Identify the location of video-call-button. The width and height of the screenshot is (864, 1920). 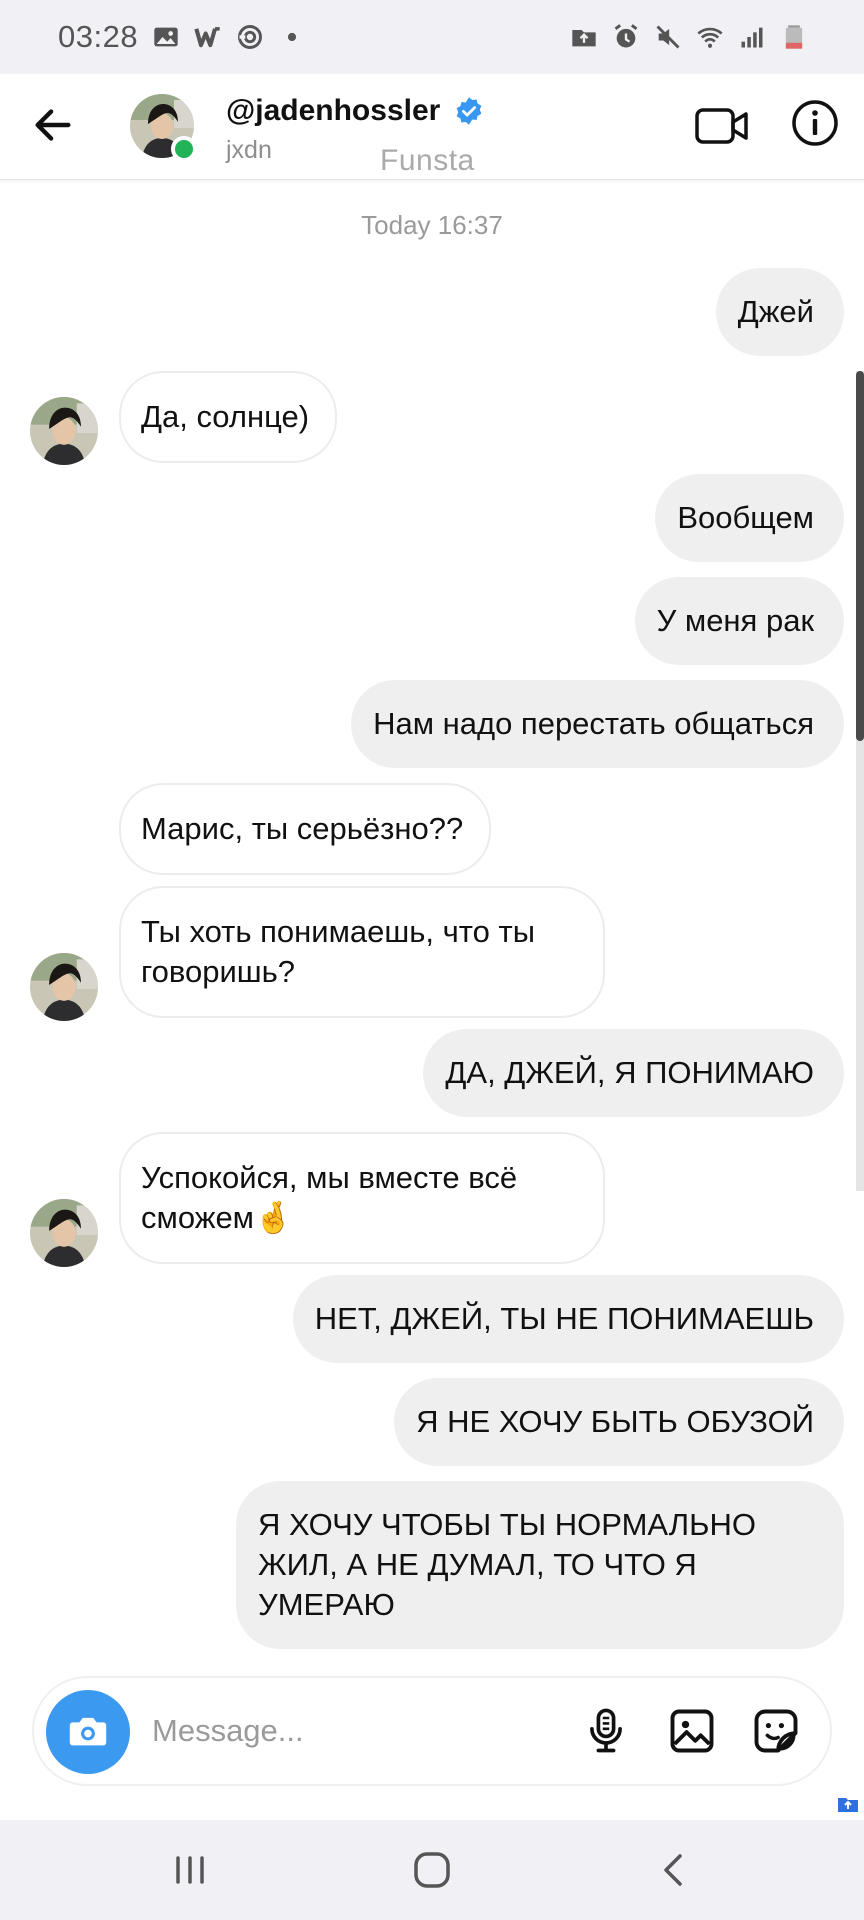
(722, 126).